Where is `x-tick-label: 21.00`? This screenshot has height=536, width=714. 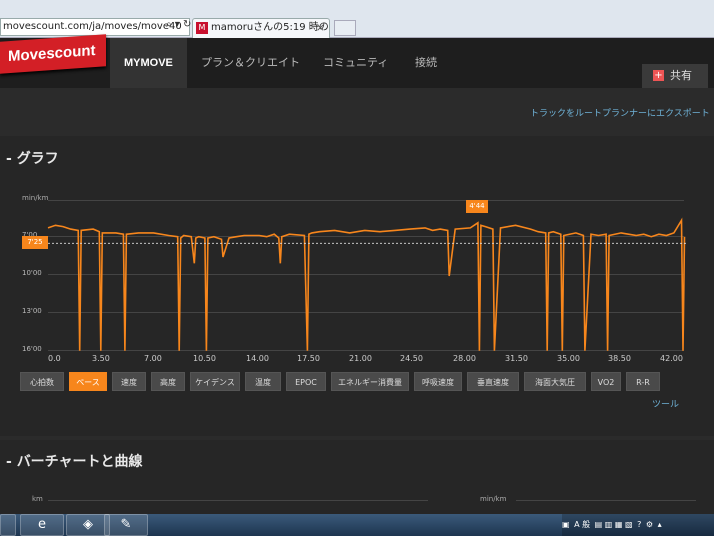 x-tick-label: 21.00 is located at coordinates (360, 358).